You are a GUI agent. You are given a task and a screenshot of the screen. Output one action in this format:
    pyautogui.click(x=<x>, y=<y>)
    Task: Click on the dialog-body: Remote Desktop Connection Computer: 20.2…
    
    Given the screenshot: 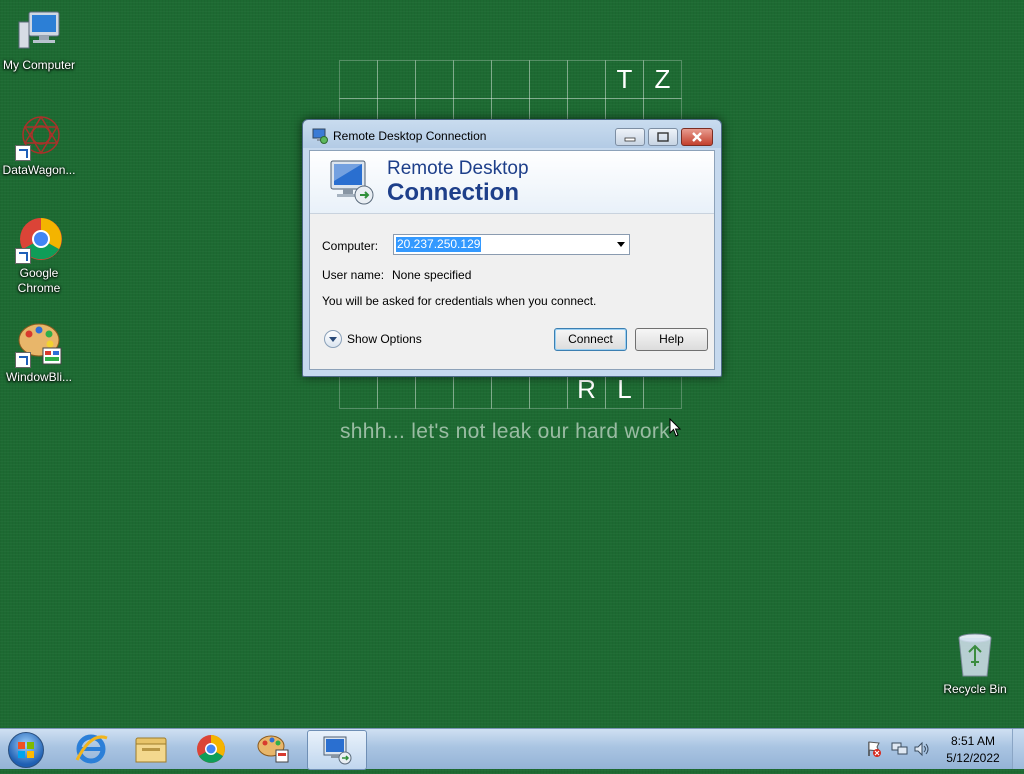 What is the action you would take?
    pyautogui.click(x=512, y=260)
    